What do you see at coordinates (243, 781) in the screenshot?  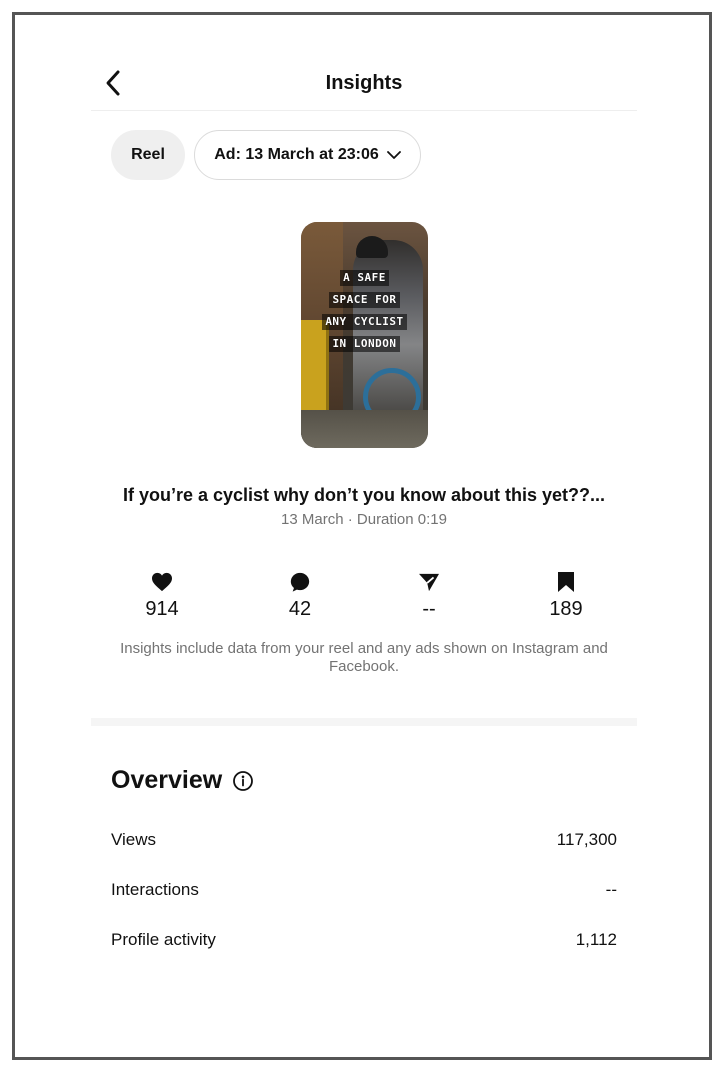 I see `info-icon` at bounding box center [243, 781].